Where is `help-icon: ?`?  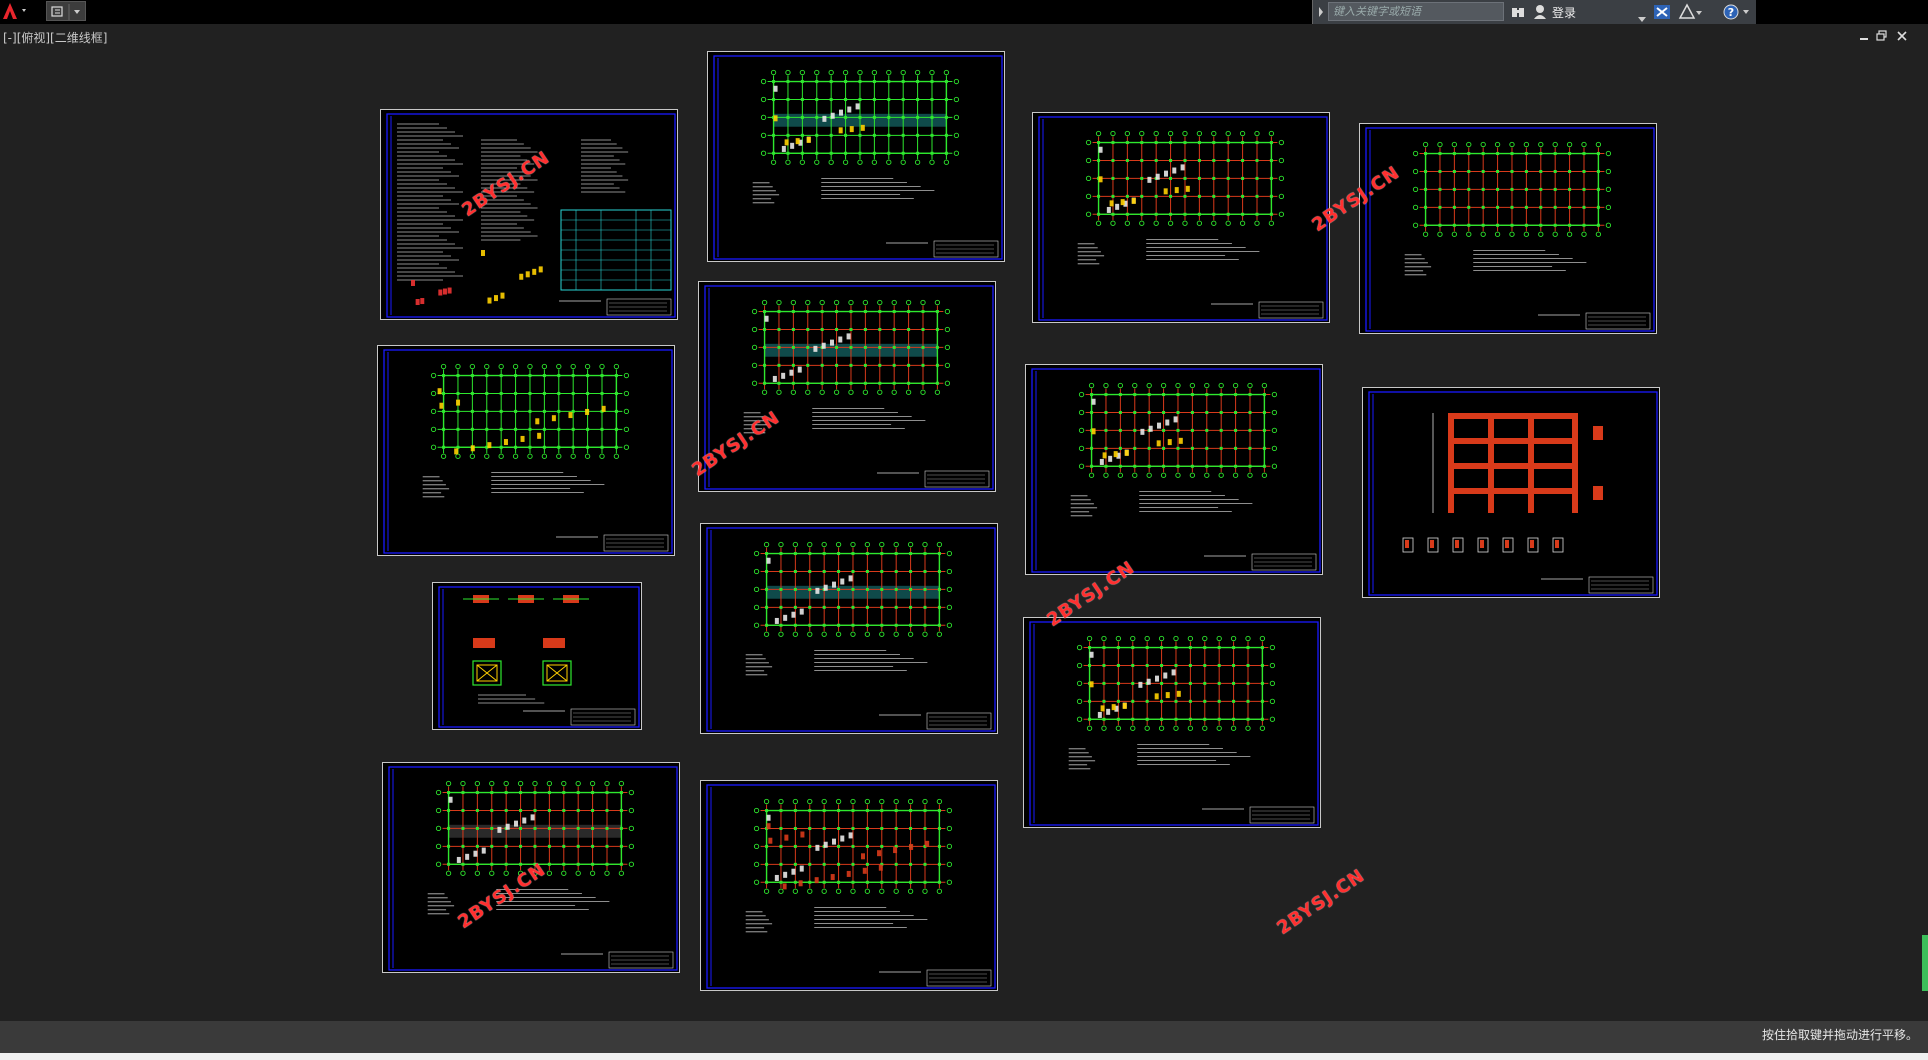 help-icon: ? is located at coordinates (1737, 14).